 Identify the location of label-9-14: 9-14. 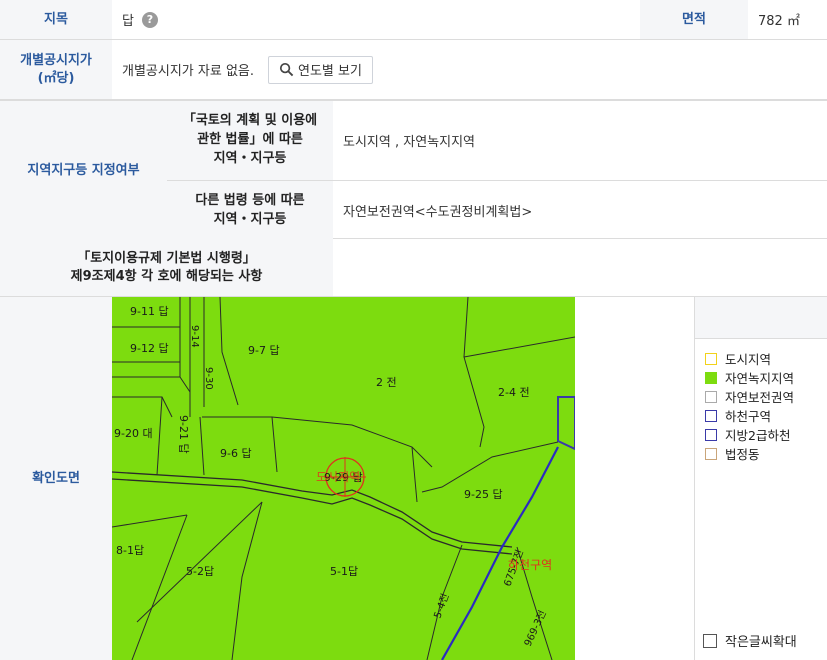
(194, 336).